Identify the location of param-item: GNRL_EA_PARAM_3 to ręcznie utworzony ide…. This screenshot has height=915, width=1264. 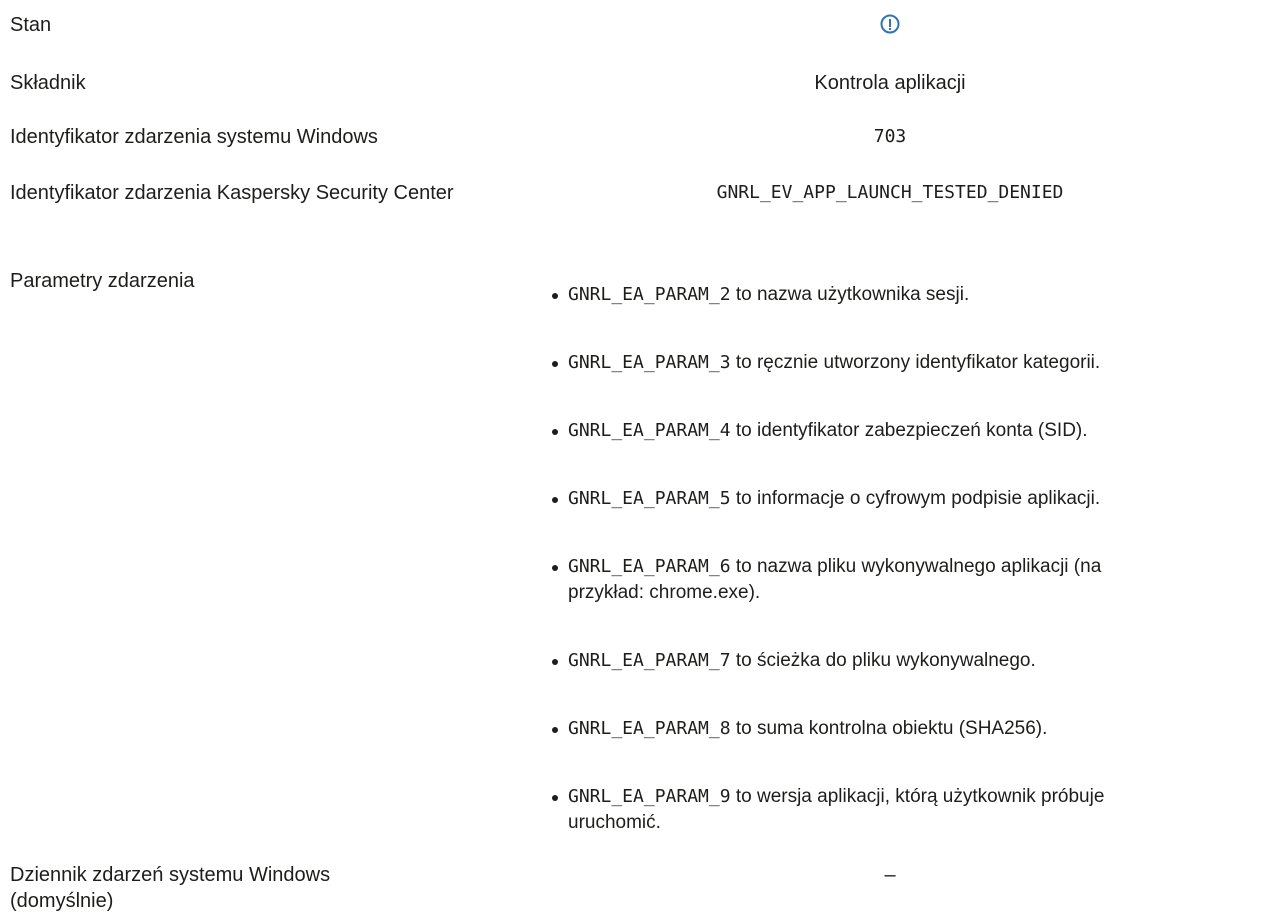
(904, 363).